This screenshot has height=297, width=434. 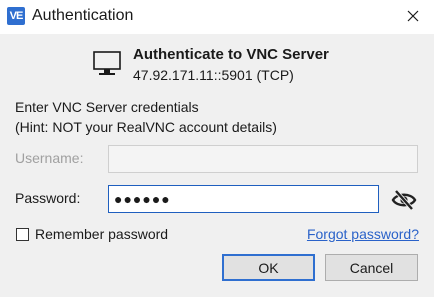 I want to click on close-button, so click(x=413, y=16).